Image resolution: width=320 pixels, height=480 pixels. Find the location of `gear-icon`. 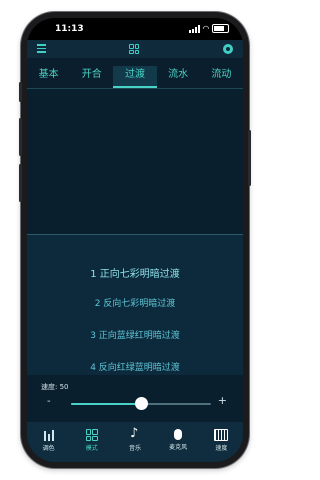

gear-icon is located at coordinates (228, 49).